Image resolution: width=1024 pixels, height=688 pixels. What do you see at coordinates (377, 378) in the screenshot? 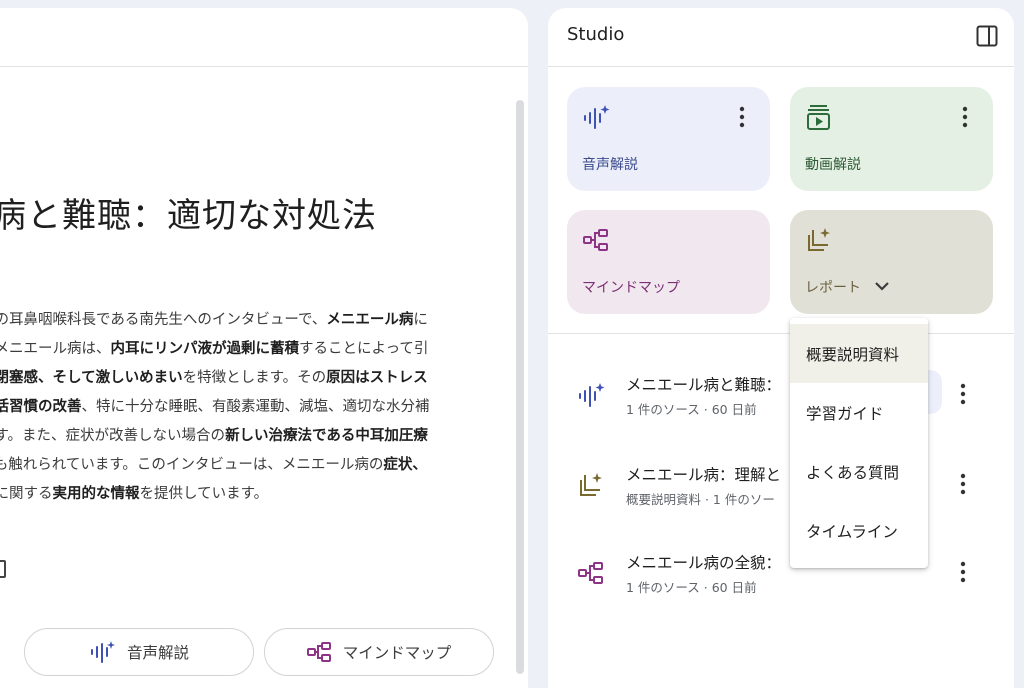
I see `summary-bold-text: 原因はストレス` at bounding box center [377, 378].